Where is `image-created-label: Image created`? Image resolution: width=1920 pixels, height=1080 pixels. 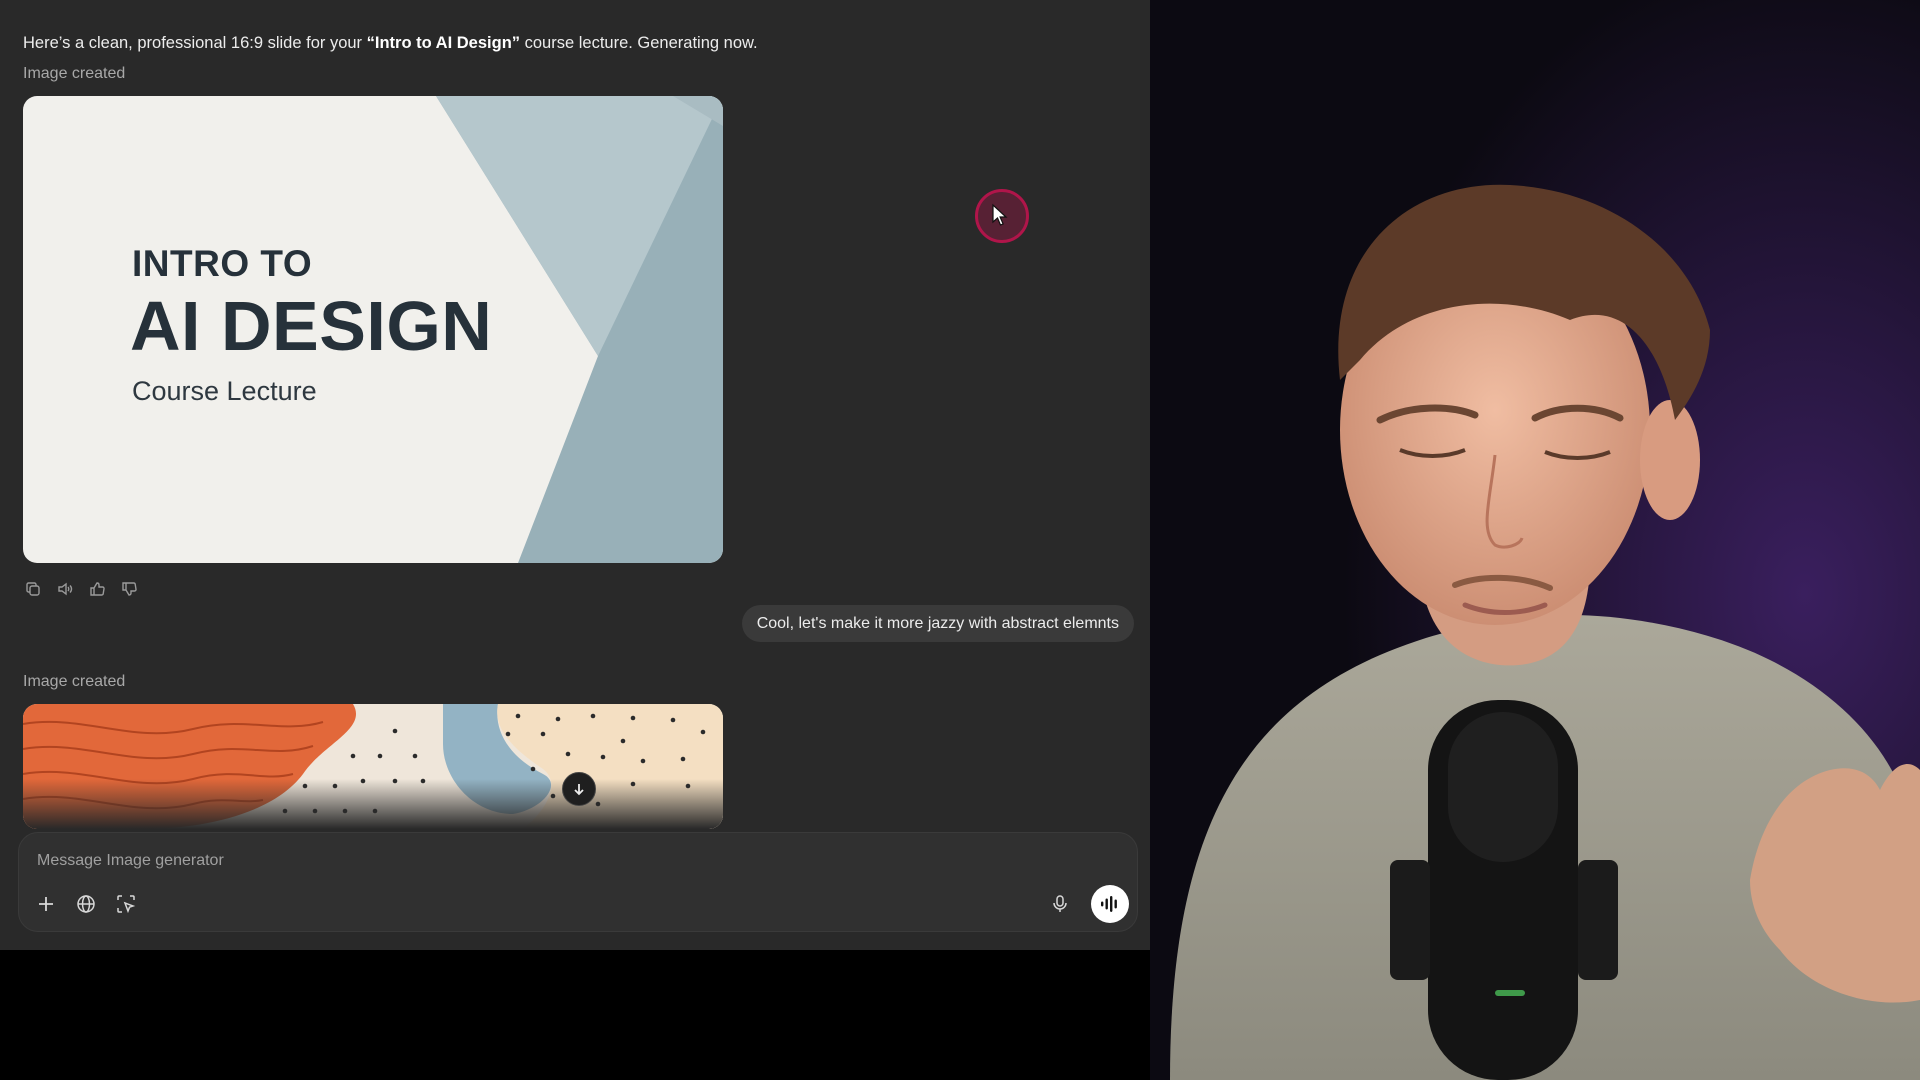 image-created-label: Image created is located at coordinates (74, 73).